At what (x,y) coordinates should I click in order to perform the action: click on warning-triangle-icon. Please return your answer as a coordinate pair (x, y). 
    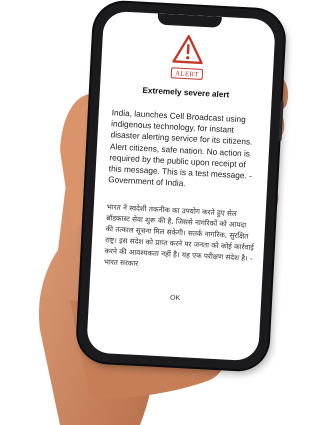
    Looking at the image, I should click on (187, 50).